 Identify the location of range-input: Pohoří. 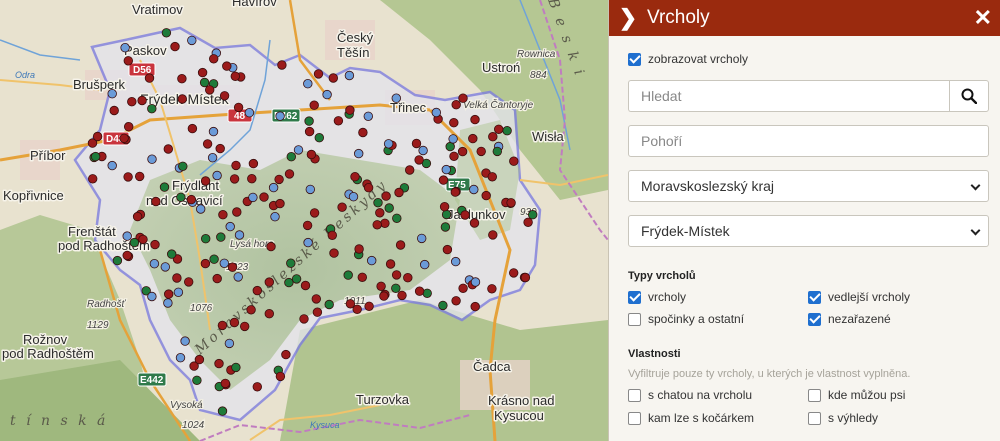
(808, 141).